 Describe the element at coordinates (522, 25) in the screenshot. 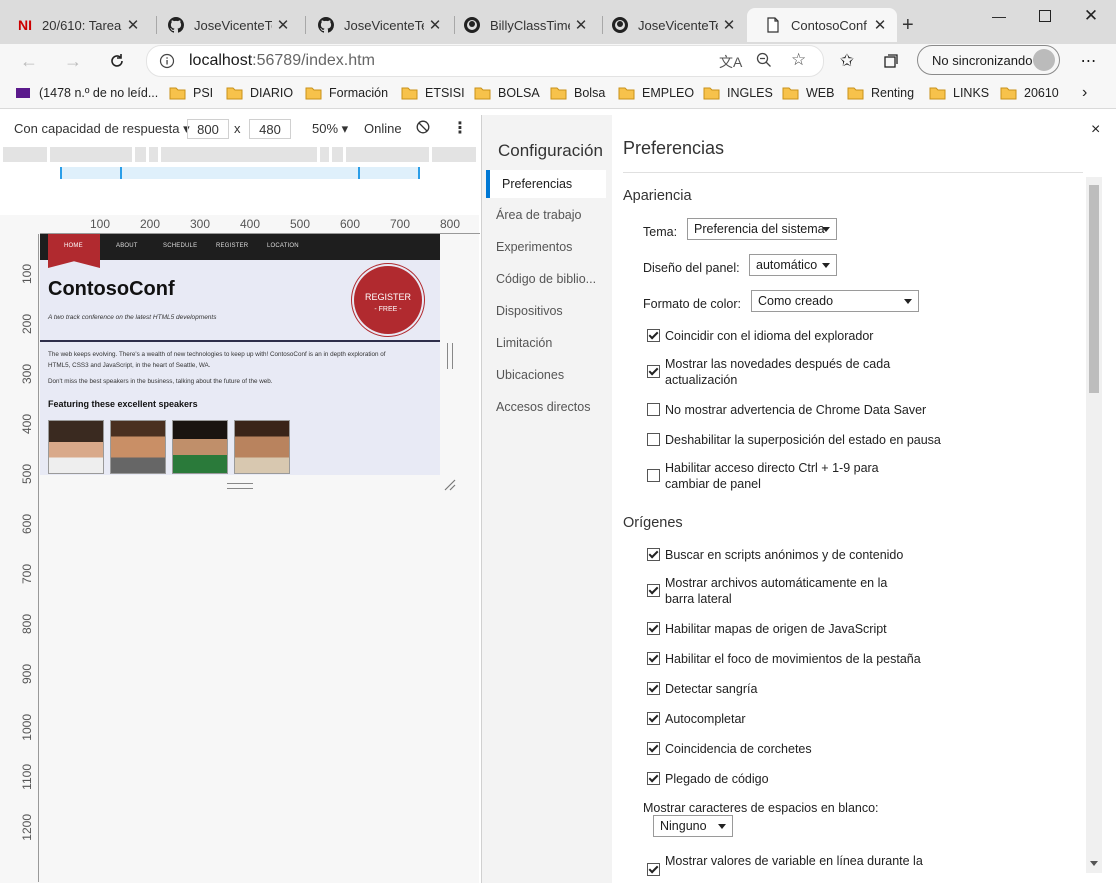

I see `tab-4: BillyClassTime/ ✕` at that location.